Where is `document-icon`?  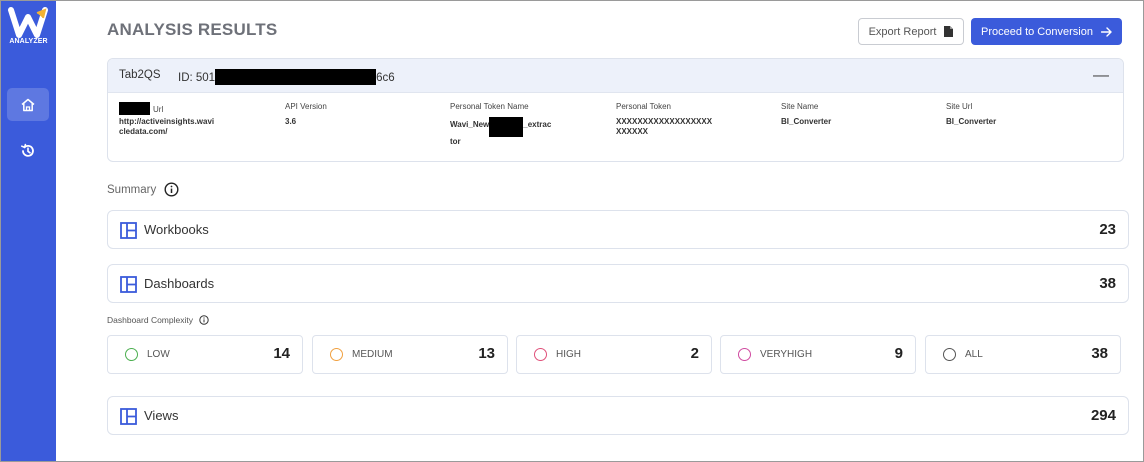 document-icon is located at coordinates (949, 31).